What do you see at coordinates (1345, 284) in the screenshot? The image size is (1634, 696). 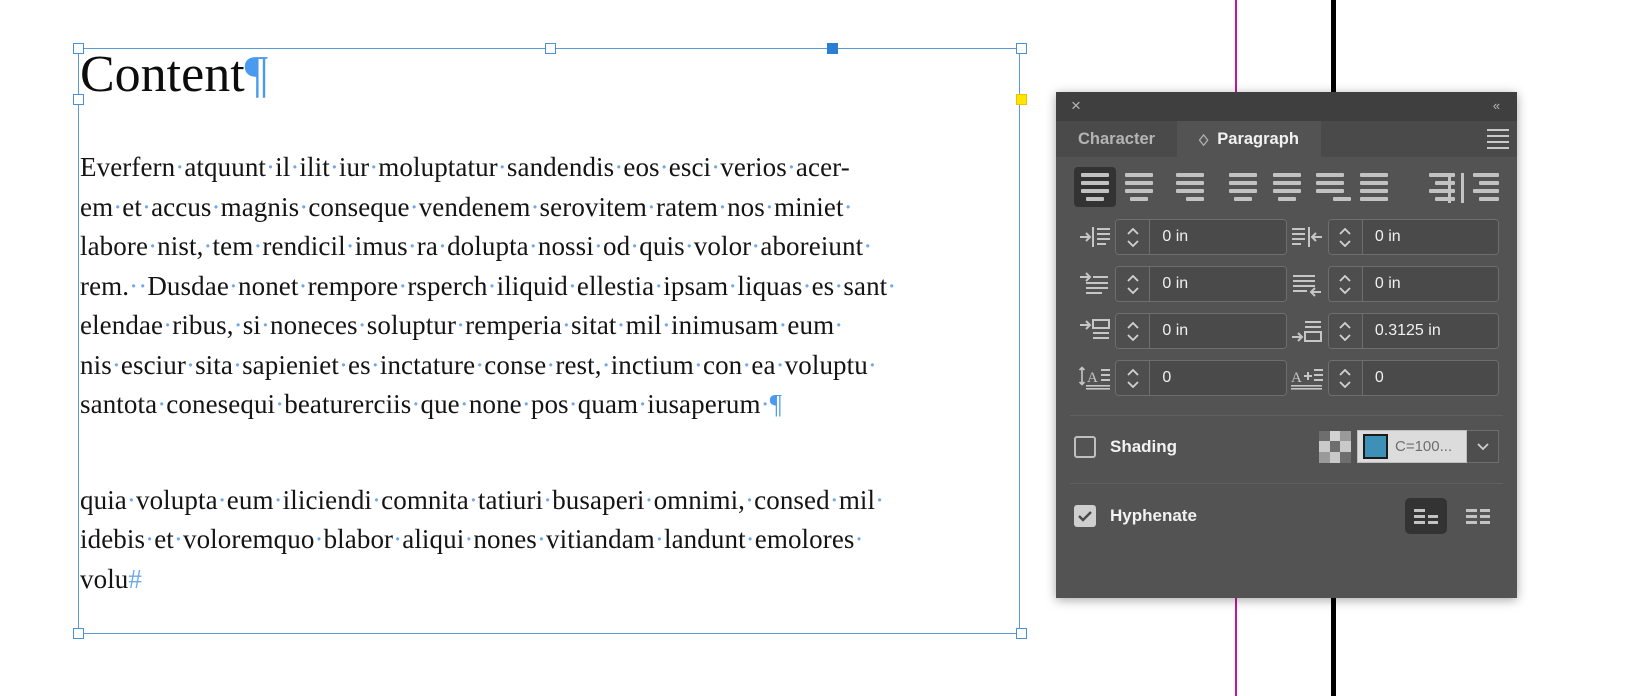 I see `last-line-right-indent-stepper` at bounding box center [1345, 284].